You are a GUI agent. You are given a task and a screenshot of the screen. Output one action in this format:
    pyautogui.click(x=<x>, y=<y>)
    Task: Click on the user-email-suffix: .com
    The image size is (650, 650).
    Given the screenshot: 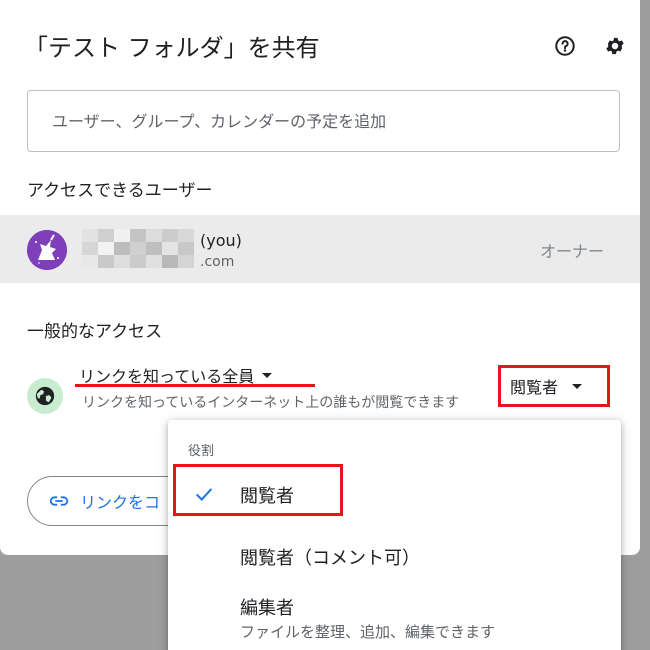 What is the action you would take?
    pyautogui.click(x=217, y=262)
    